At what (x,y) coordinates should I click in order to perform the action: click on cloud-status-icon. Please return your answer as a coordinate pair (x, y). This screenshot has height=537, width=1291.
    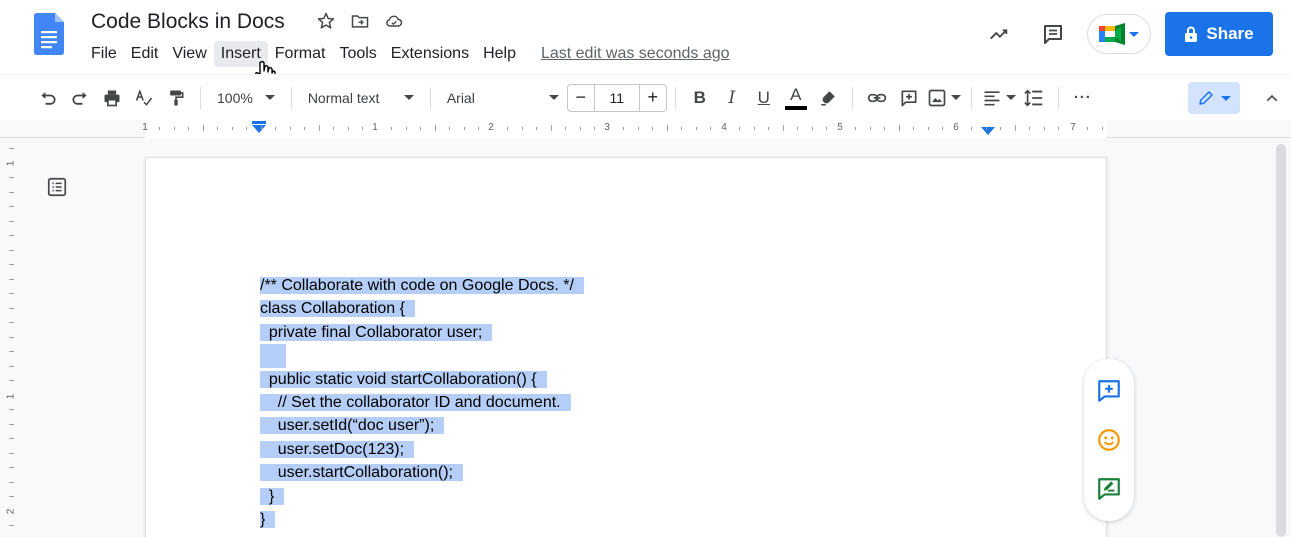
    Looking at the image, I should click on (394, 21).